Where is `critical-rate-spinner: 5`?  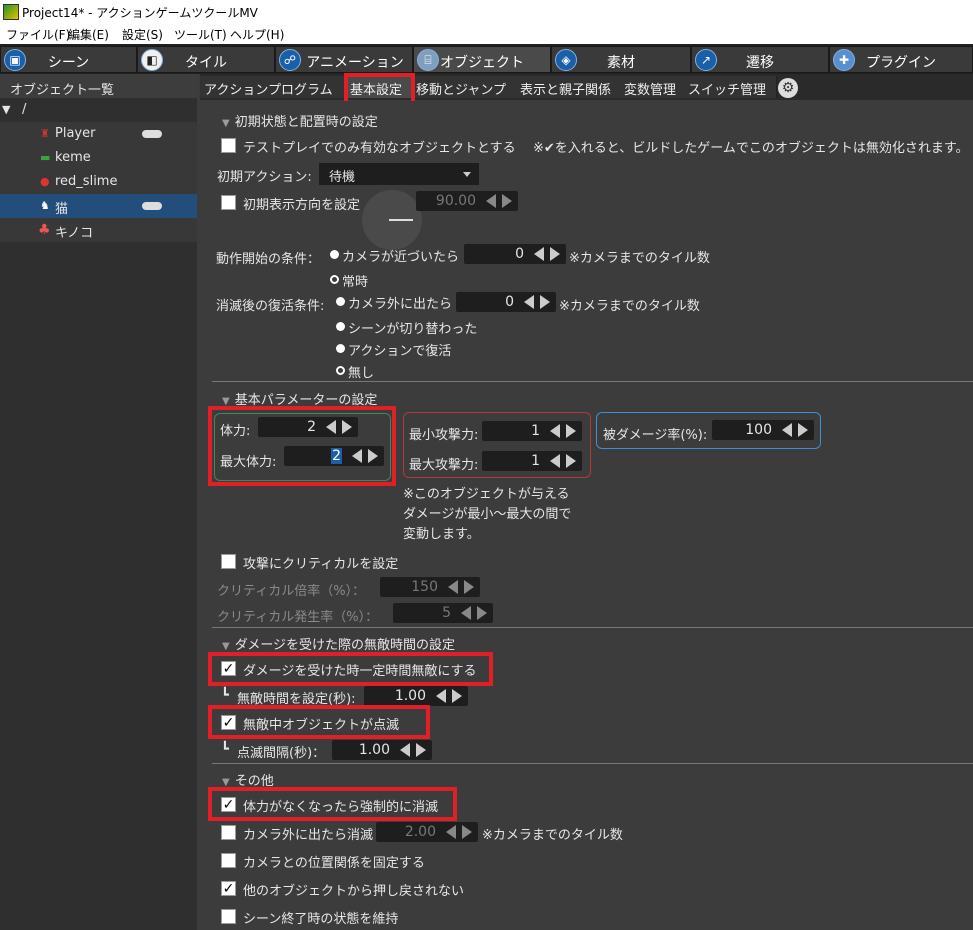 critical-rate-spinner: 5 is located at coordinates (443, 613).